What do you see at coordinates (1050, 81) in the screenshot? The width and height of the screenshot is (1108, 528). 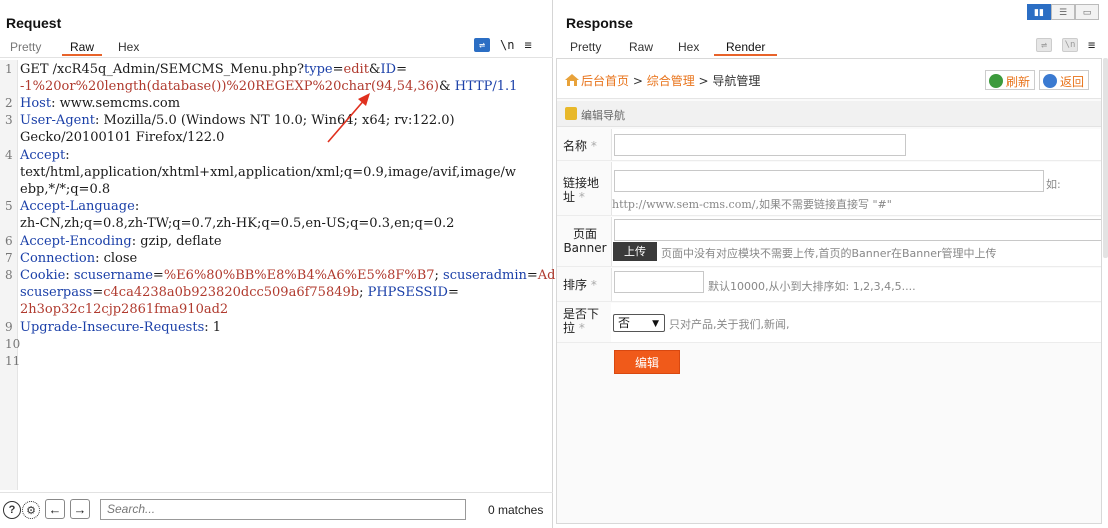 I see `back-icon` at bounding box center [1050, 81].